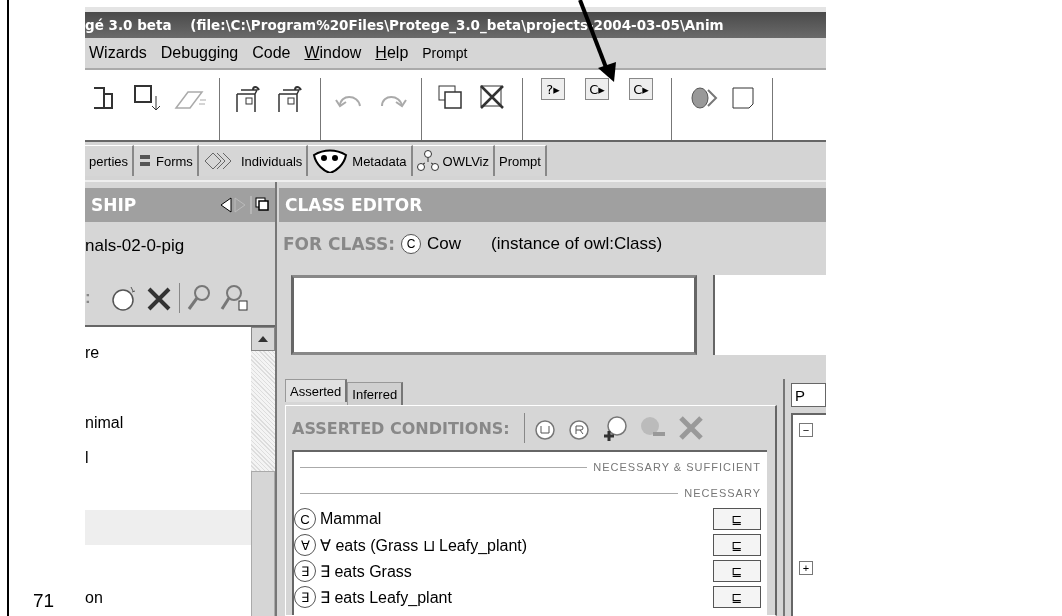 This screenshot has width=1062, height=616. I want to click on scrollbar, so click(263, 471).